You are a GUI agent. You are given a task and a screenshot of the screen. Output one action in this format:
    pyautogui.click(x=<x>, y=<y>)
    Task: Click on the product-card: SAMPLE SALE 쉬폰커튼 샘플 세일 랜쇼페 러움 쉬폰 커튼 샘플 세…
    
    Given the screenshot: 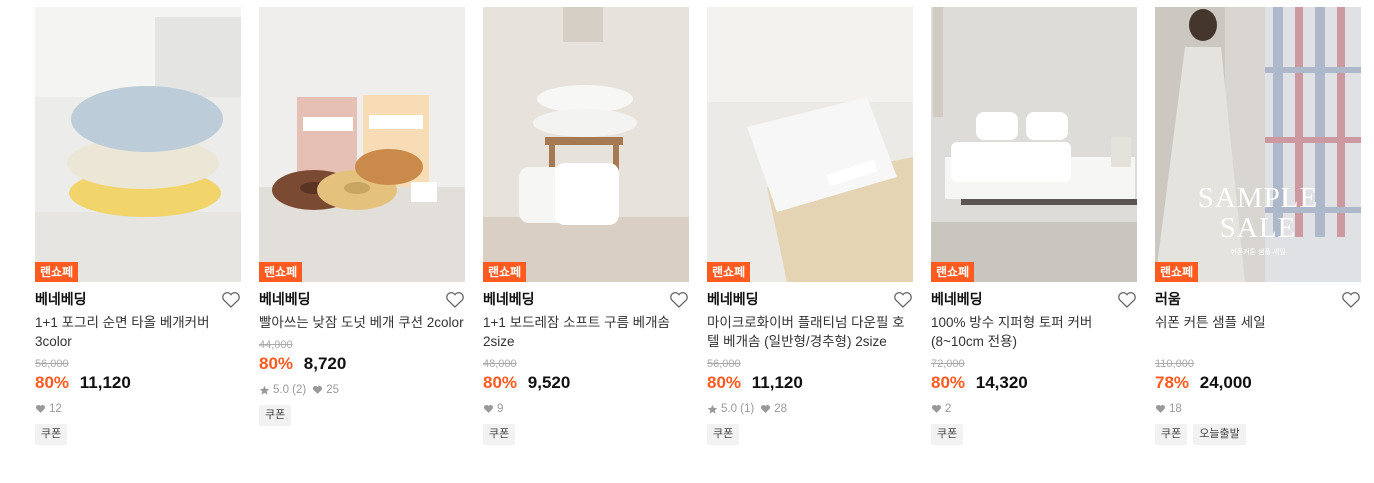 What is the action you would take?
    pyautogui.click(x=1258, y=226)
    